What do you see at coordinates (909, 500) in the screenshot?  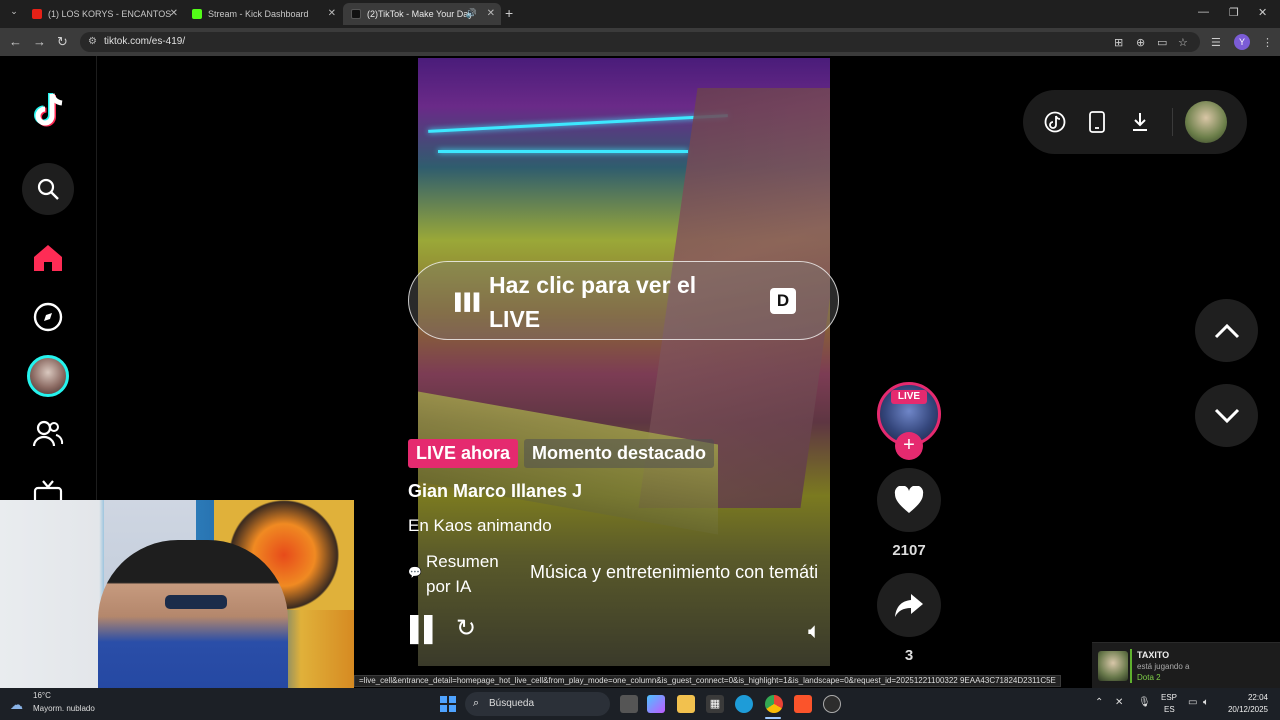 I see `like-button` at bounding box center [909, 500].